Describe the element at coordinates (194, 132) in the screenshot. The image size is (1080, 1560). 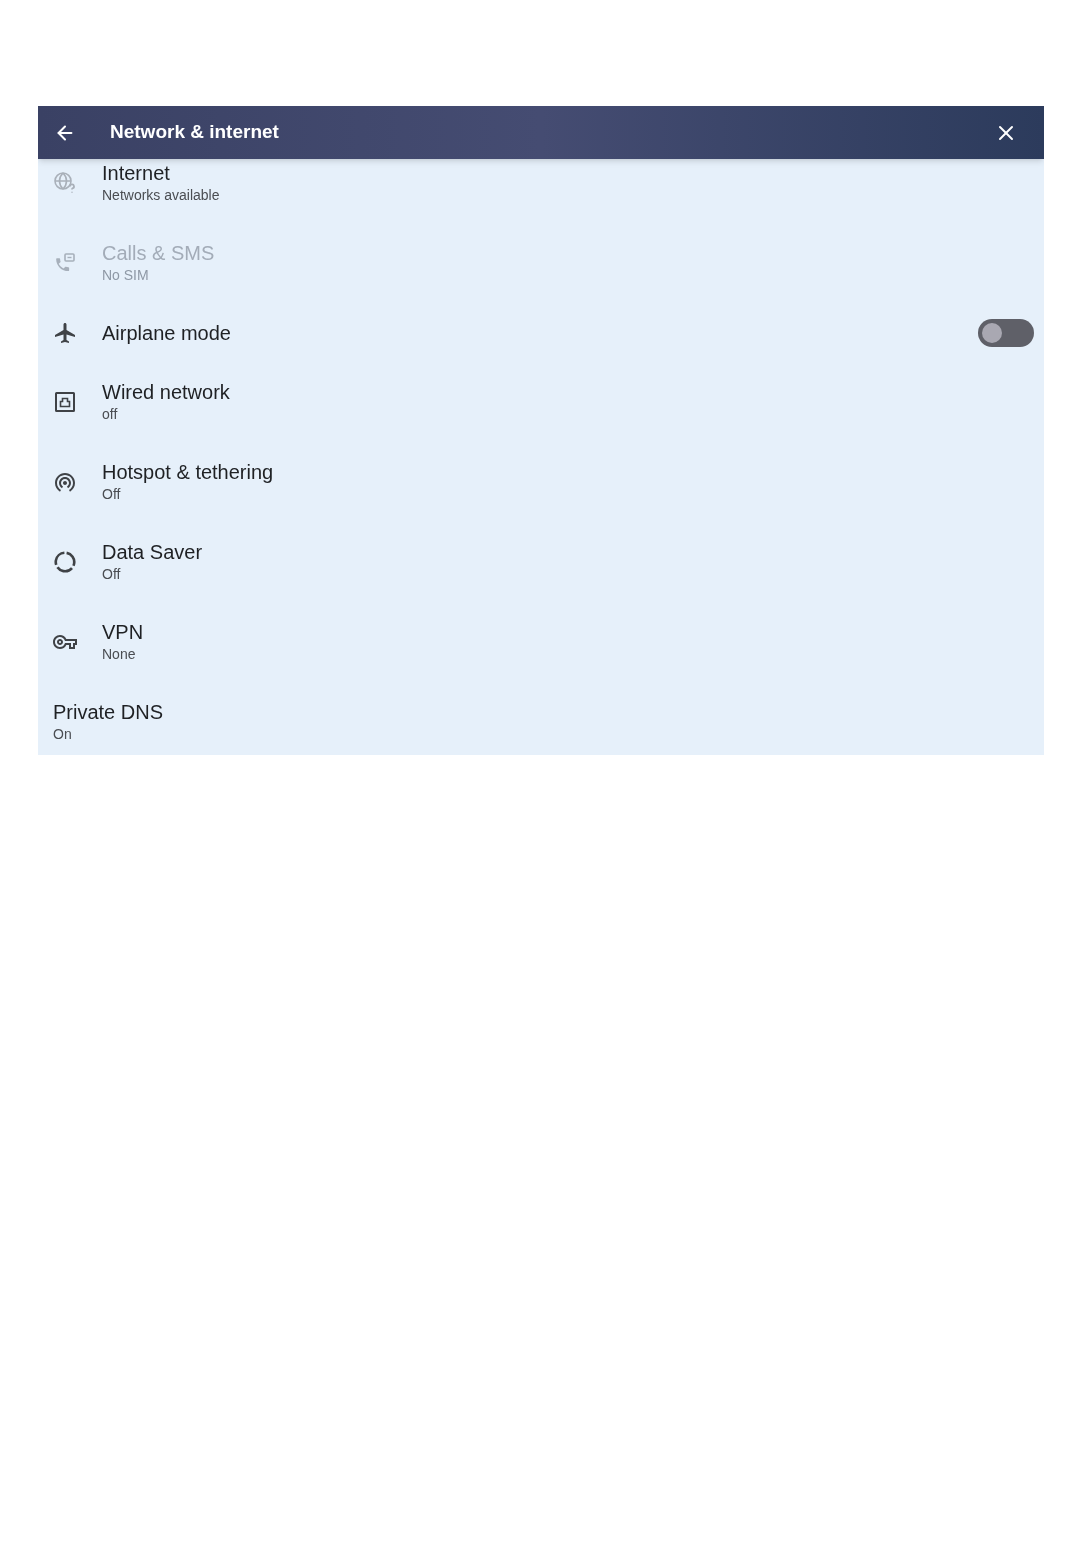
I see `header-title: Network & internet` at that location.